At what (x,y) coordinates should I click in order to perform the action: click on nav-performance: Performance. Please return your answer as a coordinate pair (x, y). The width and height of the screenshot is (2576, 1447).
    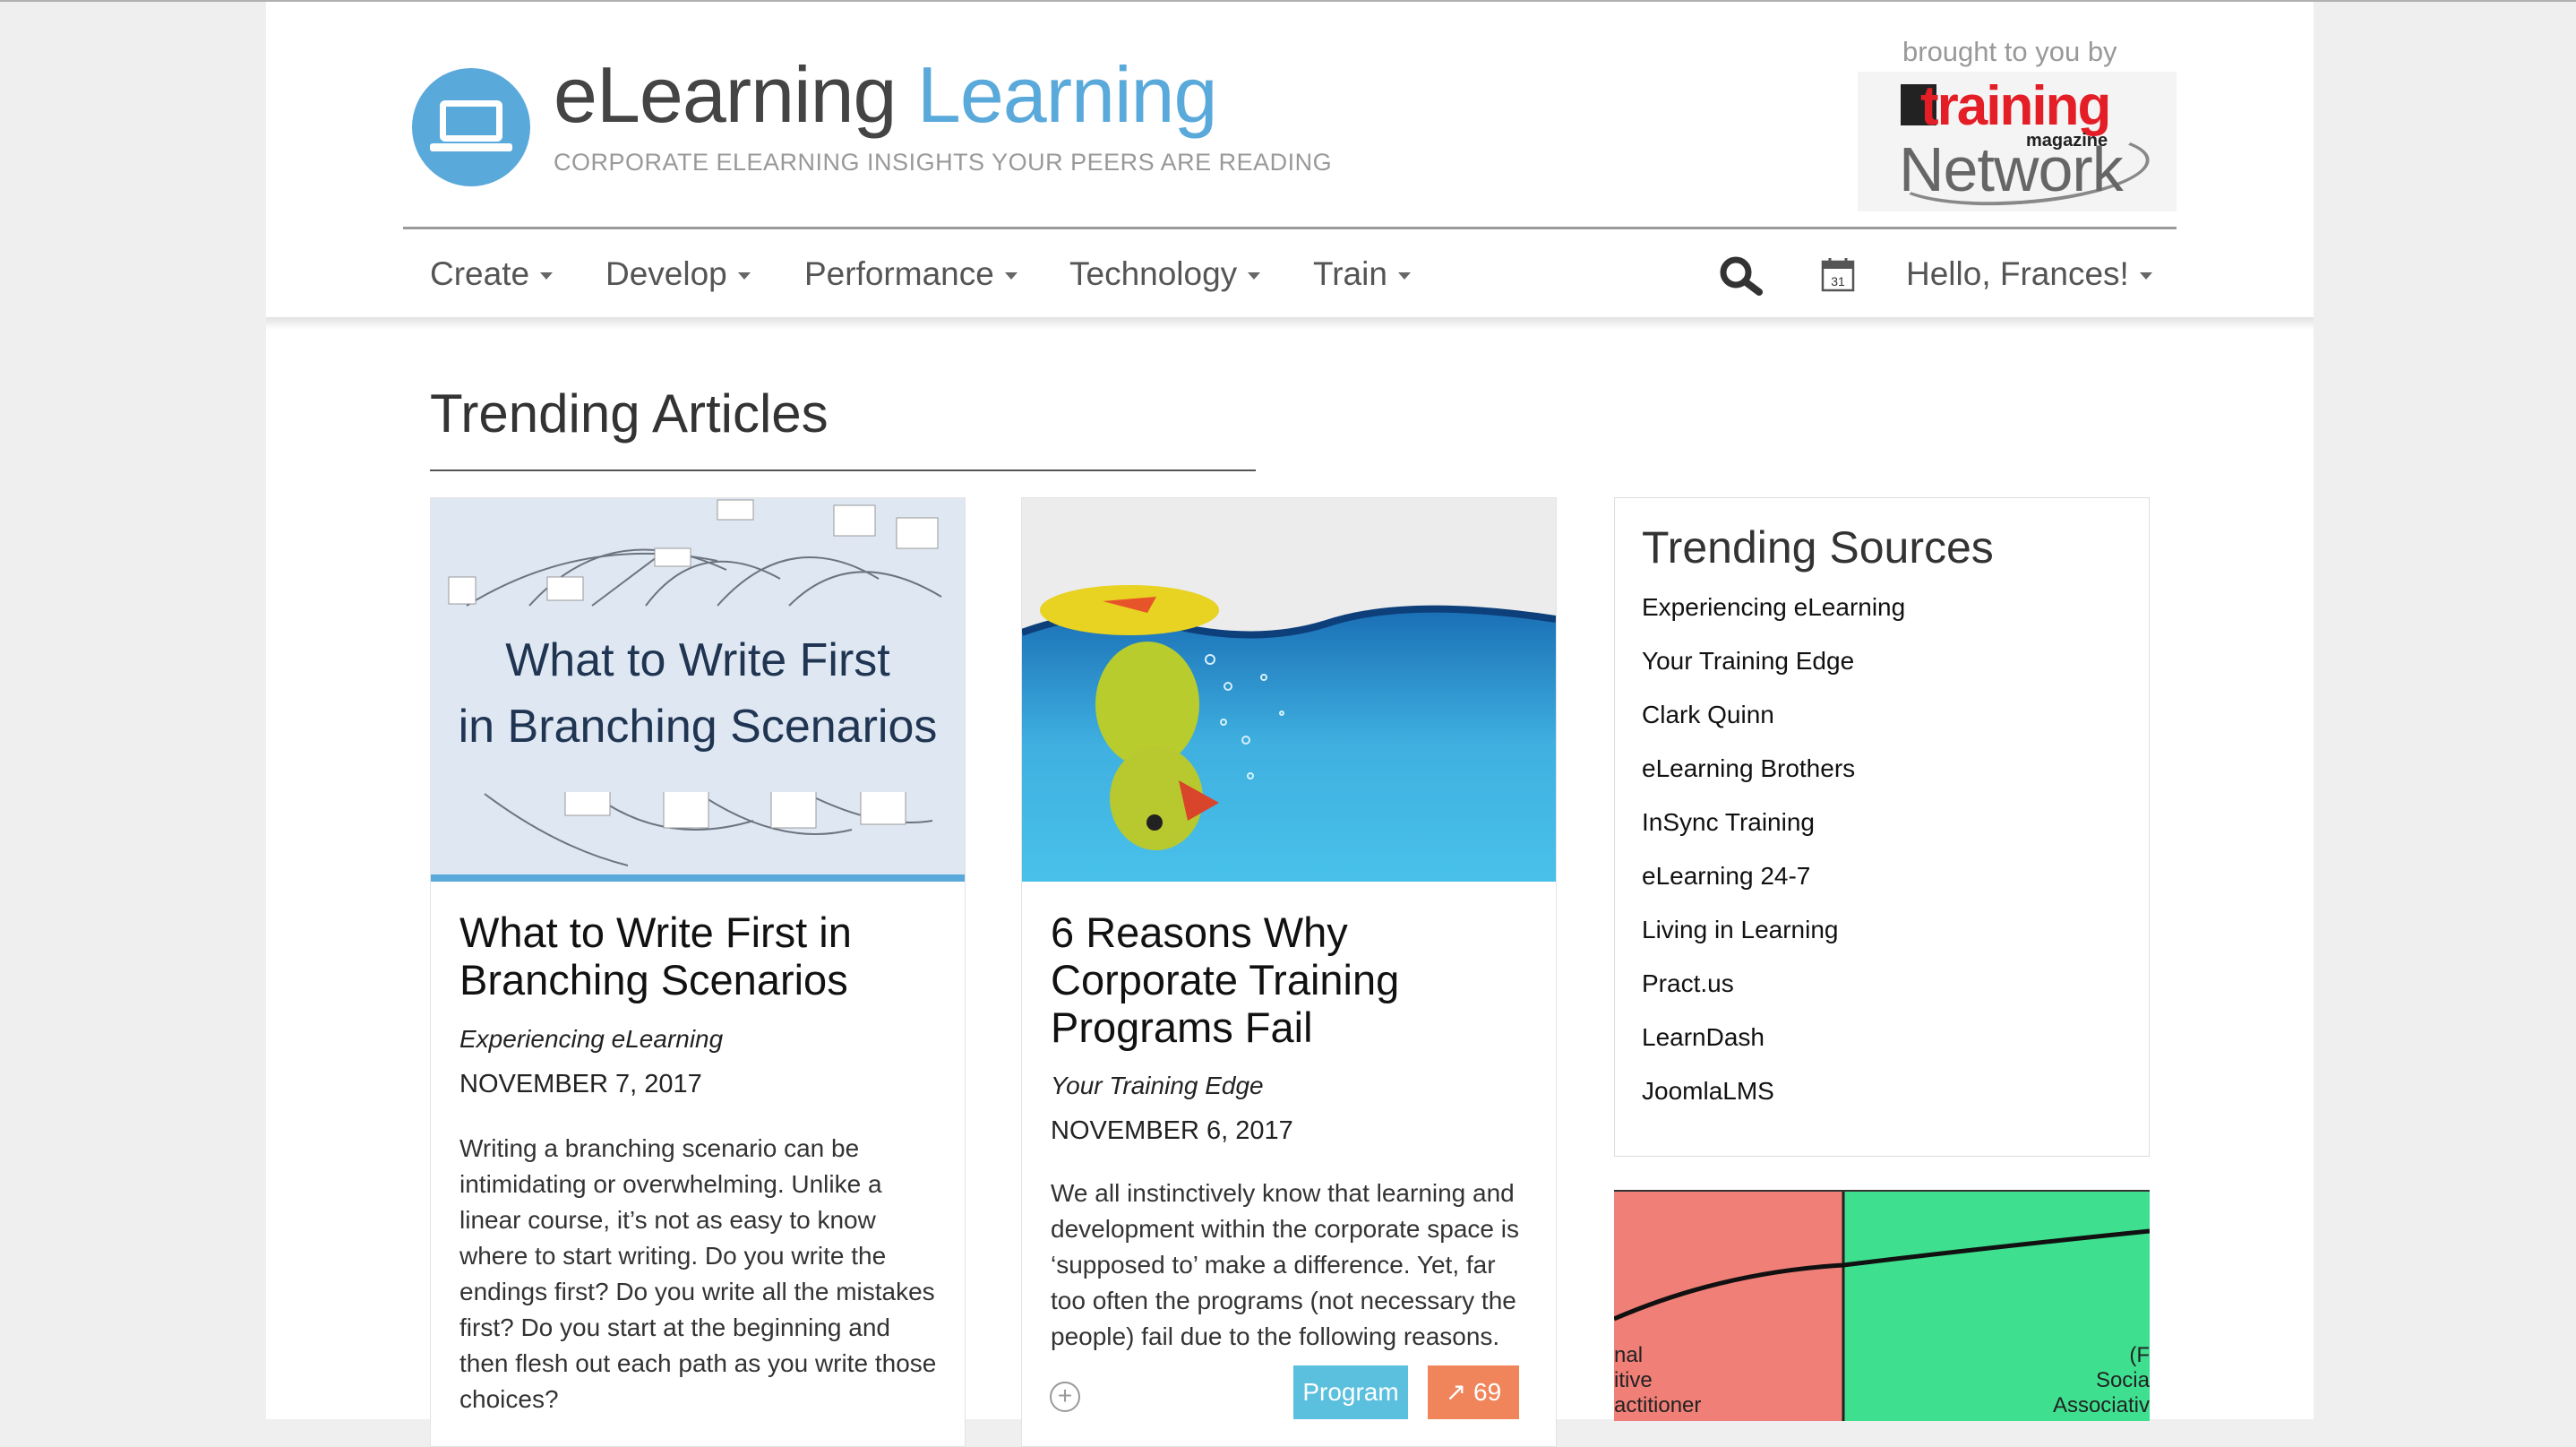
    Looking at the image, I should click on (911, 274).